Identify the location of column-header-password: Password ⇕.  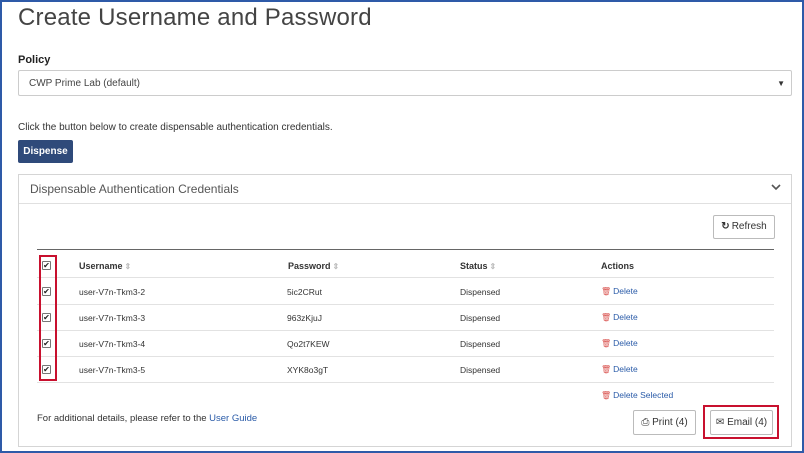
(313, 266).